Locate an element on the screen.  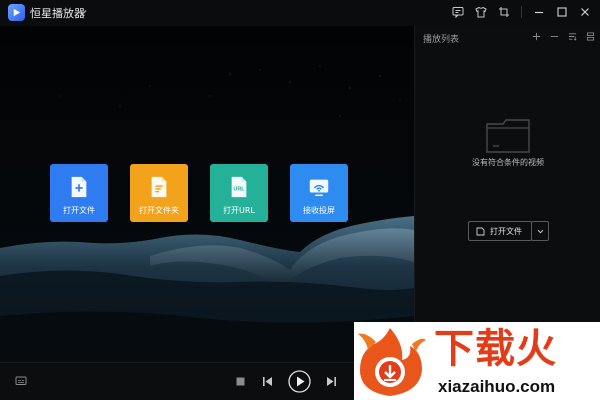
open-folder-button: 打开文件夹 is located at coordinates (159, 193).